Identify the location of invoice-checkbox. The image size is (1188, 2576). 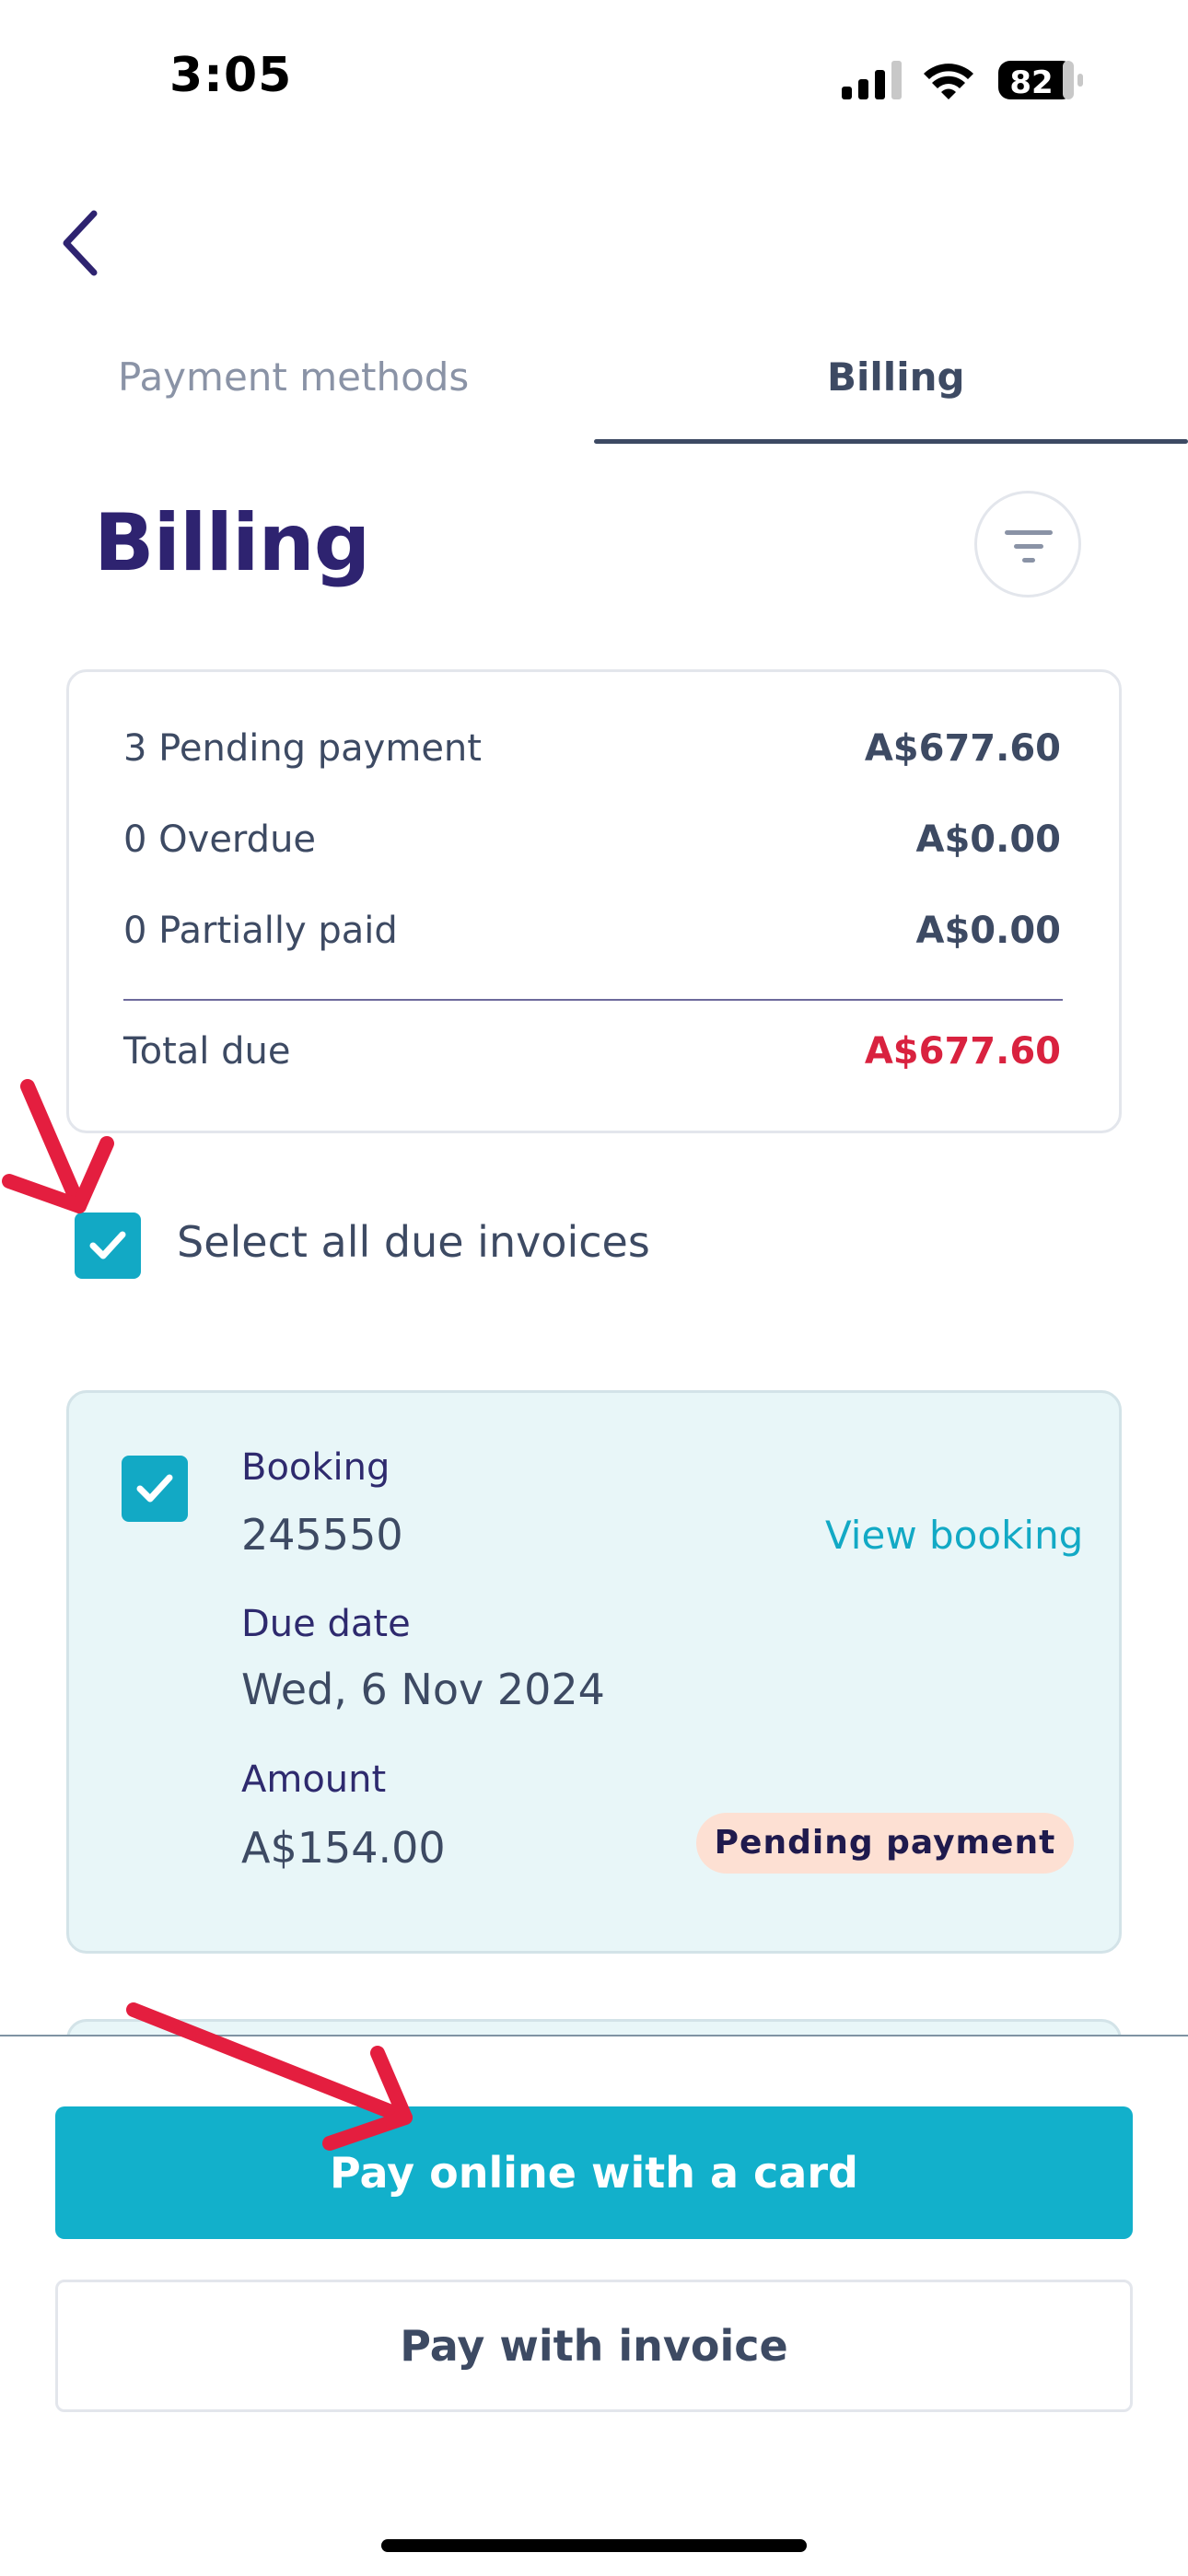
(155, 1489).